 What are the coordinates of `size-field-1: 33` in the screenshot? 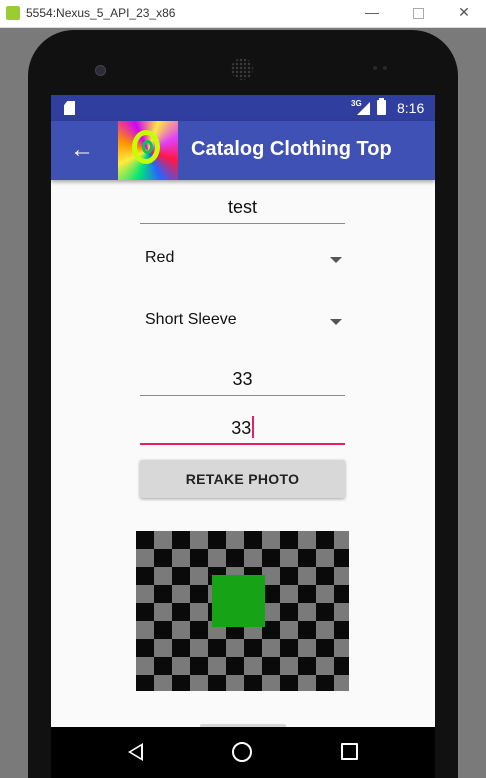 It's located at (242, 381).